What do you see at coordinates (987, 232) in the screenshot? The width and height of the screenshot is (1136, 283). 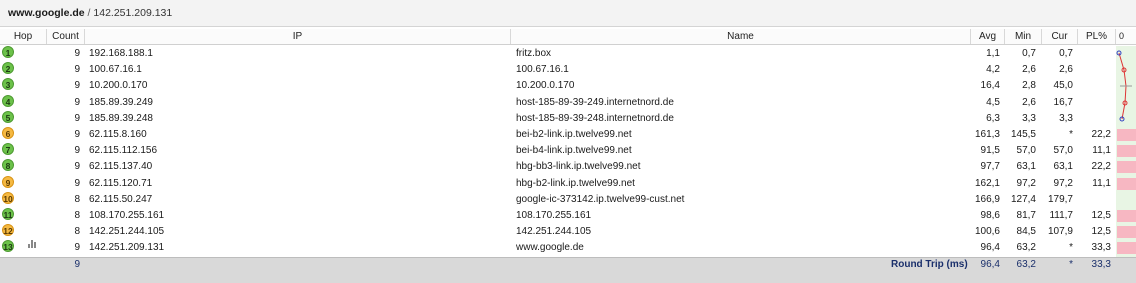 I see `hop-avg: 100,6` at bounding box center [987, 232].